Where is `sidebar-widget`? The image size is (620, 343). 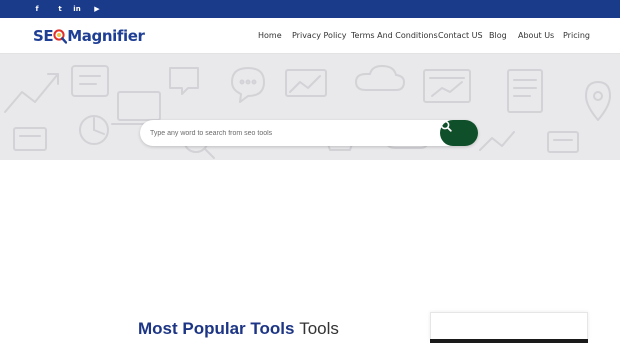
sidebar-widget is located at coordinates (509, 326).